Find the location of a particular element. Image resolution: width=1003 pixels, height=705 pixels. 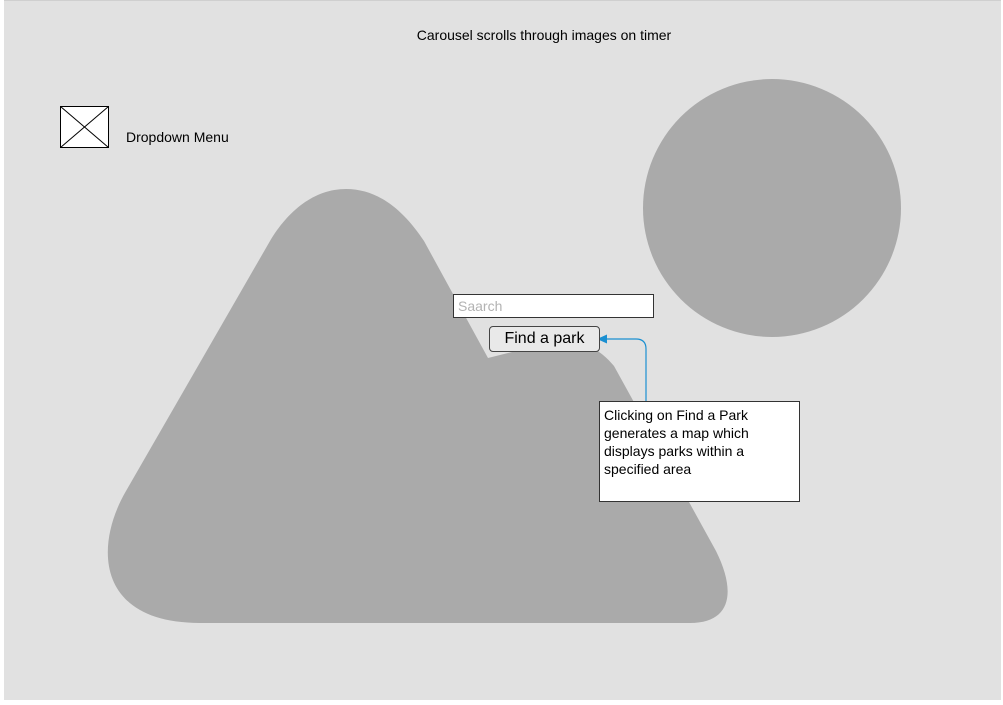

find-a-park-button: Find a park is located at coordinates (544, 339).